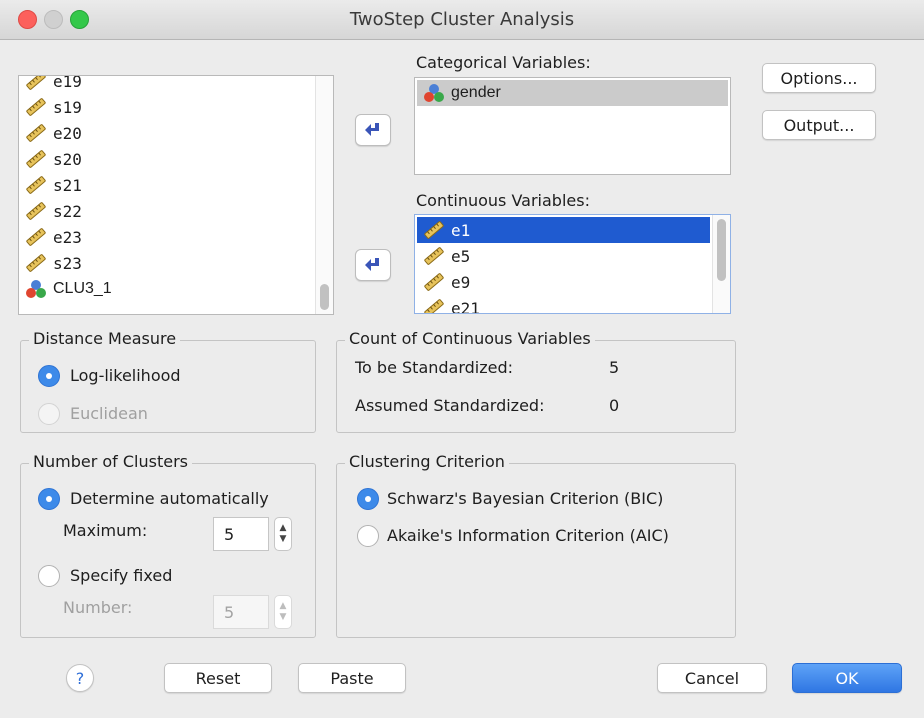 The image size is (924, 718). I want to click on list-item: e19, so click(167, 84).